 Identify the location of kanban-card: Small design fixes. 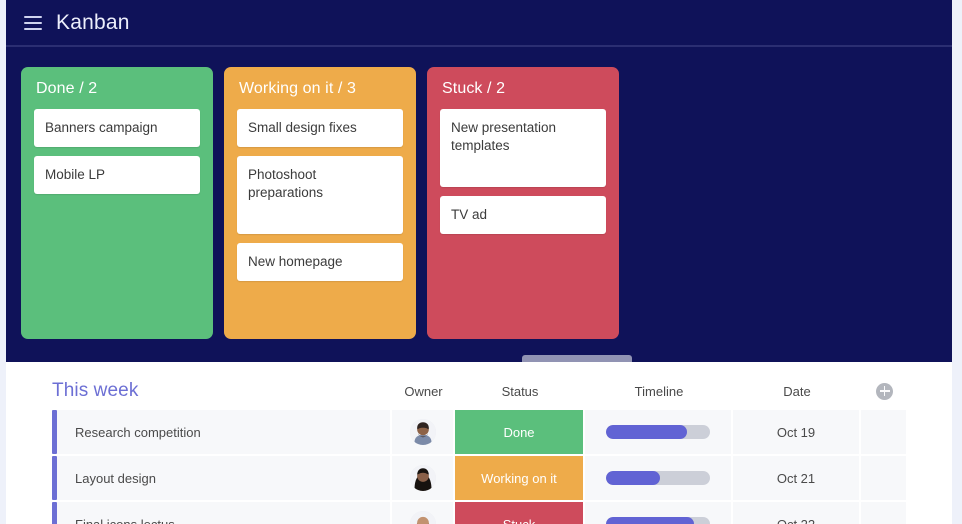
(320, 128).